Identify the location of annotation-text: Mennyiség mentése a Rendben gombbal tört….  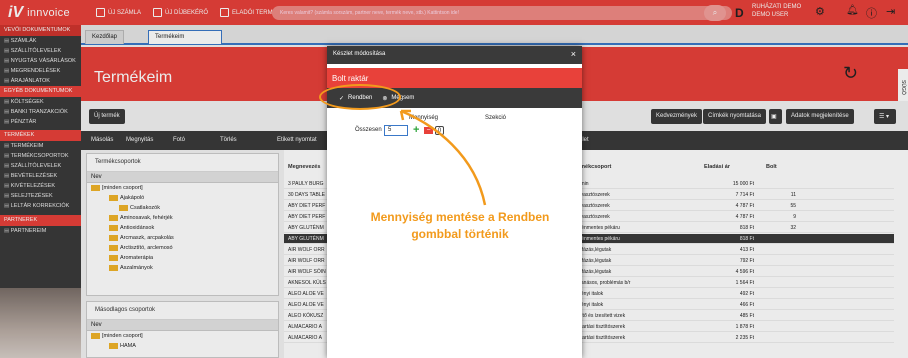
(460, 225).